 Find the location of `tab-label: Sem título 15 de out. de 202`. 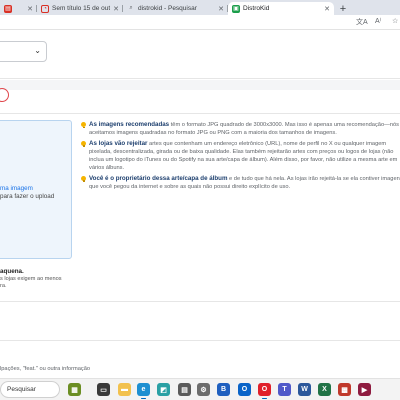

tab-label: Sem título 15 de out. de 202 is located at coordinates (81, 8).